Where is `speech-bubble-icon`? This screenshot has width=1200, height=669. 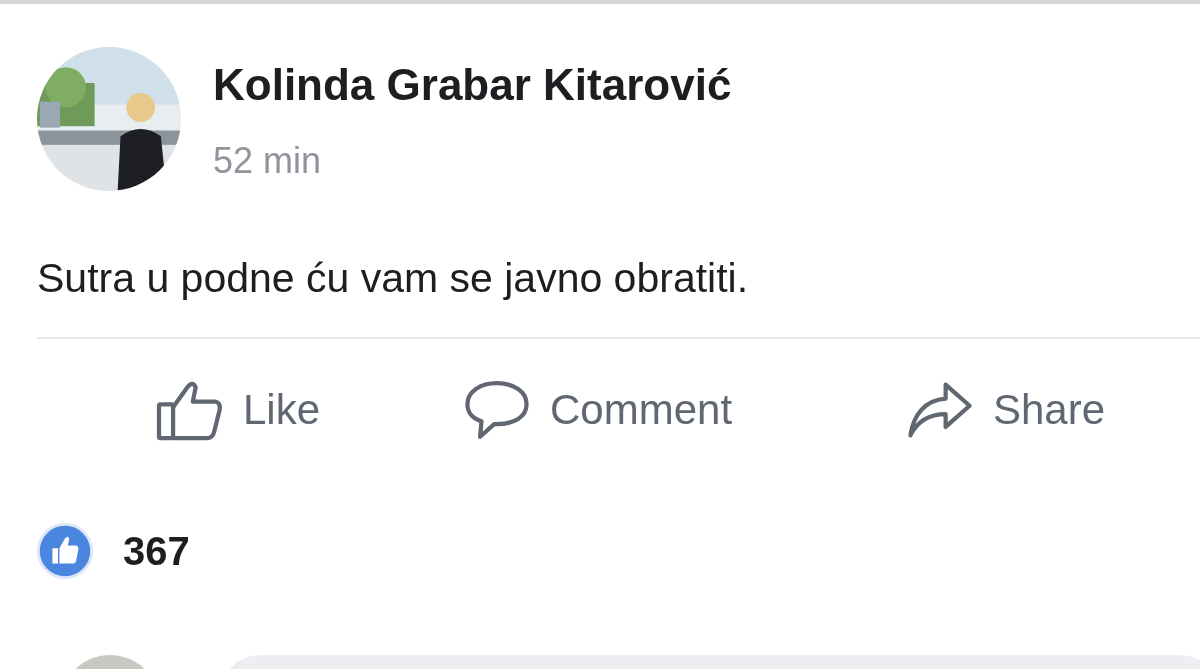
speech-bubble-icon is located at coordinates (497, 410).